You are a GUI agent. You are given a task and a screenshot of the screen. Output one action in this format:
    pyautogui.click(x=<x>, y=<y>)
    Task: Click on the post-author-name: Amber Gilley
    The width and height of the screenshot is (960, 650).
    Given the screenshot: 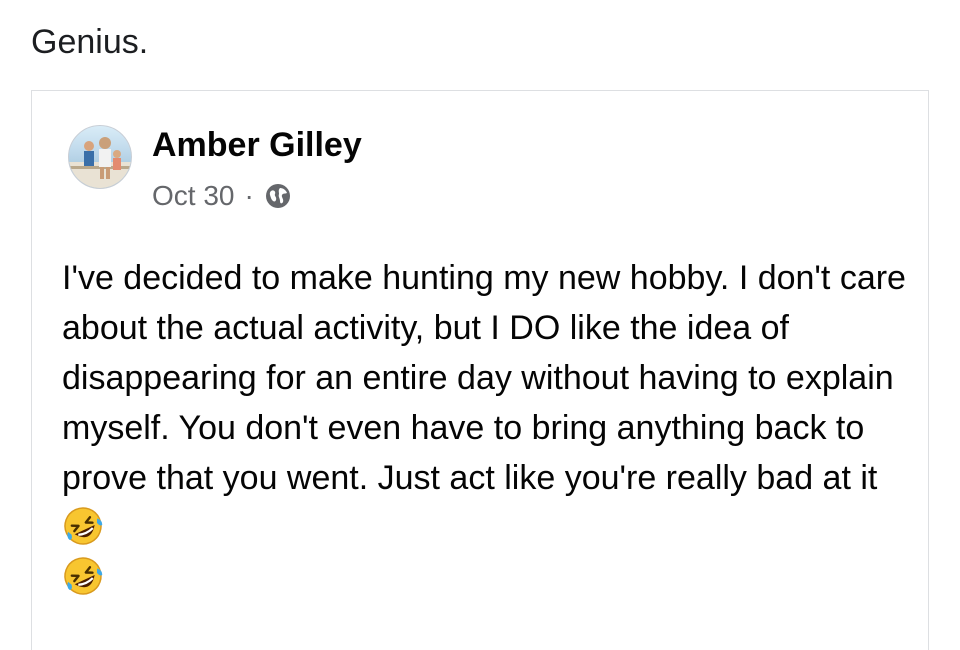 What is the action you would take?
    pyautogui.click(x=257, y=145)
    